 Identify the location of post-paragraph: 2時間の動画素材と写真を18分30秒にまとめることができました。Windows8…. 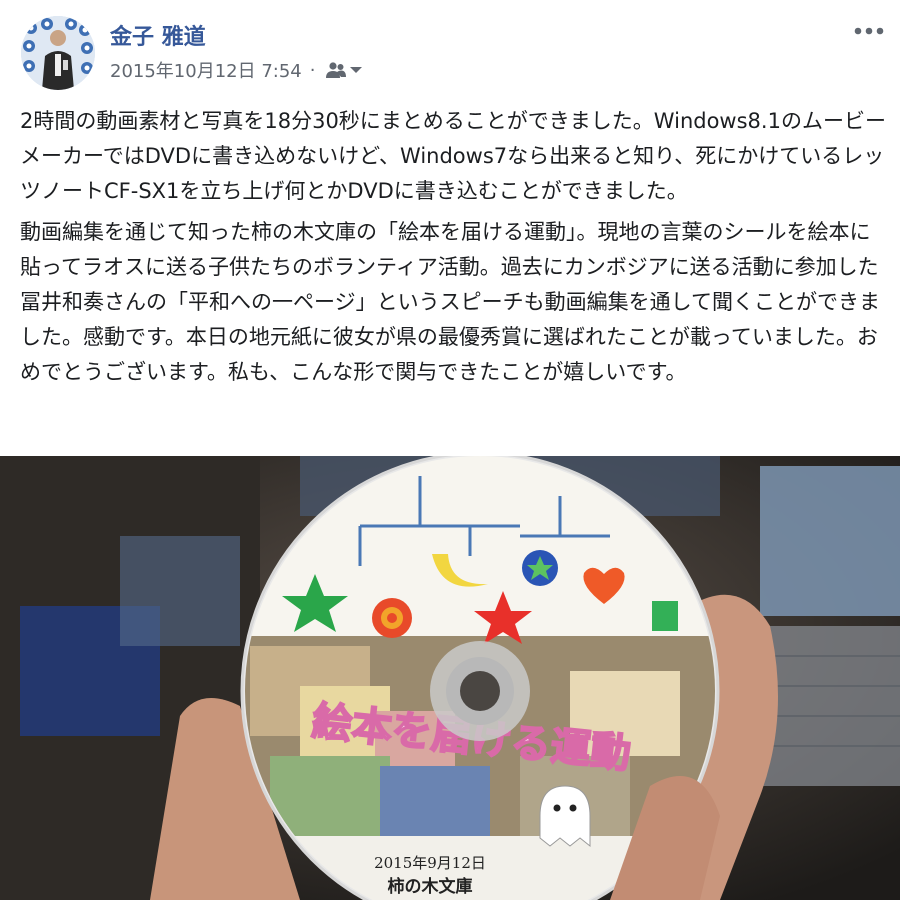
(453, 156).